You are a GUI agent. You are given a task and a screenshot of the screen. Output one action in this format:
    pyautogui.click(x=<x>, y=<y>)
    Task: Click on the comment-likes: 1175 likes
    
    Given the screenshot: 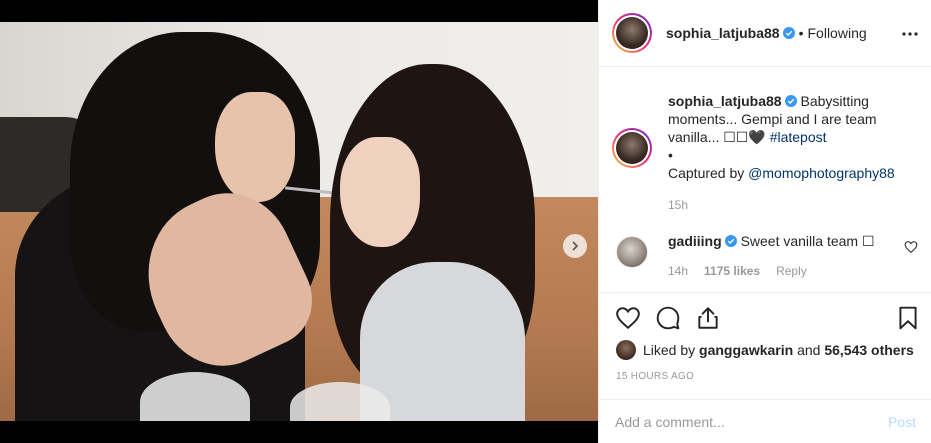 What is the action you would take?
    pyautogui.click(x=732, y=271)
    